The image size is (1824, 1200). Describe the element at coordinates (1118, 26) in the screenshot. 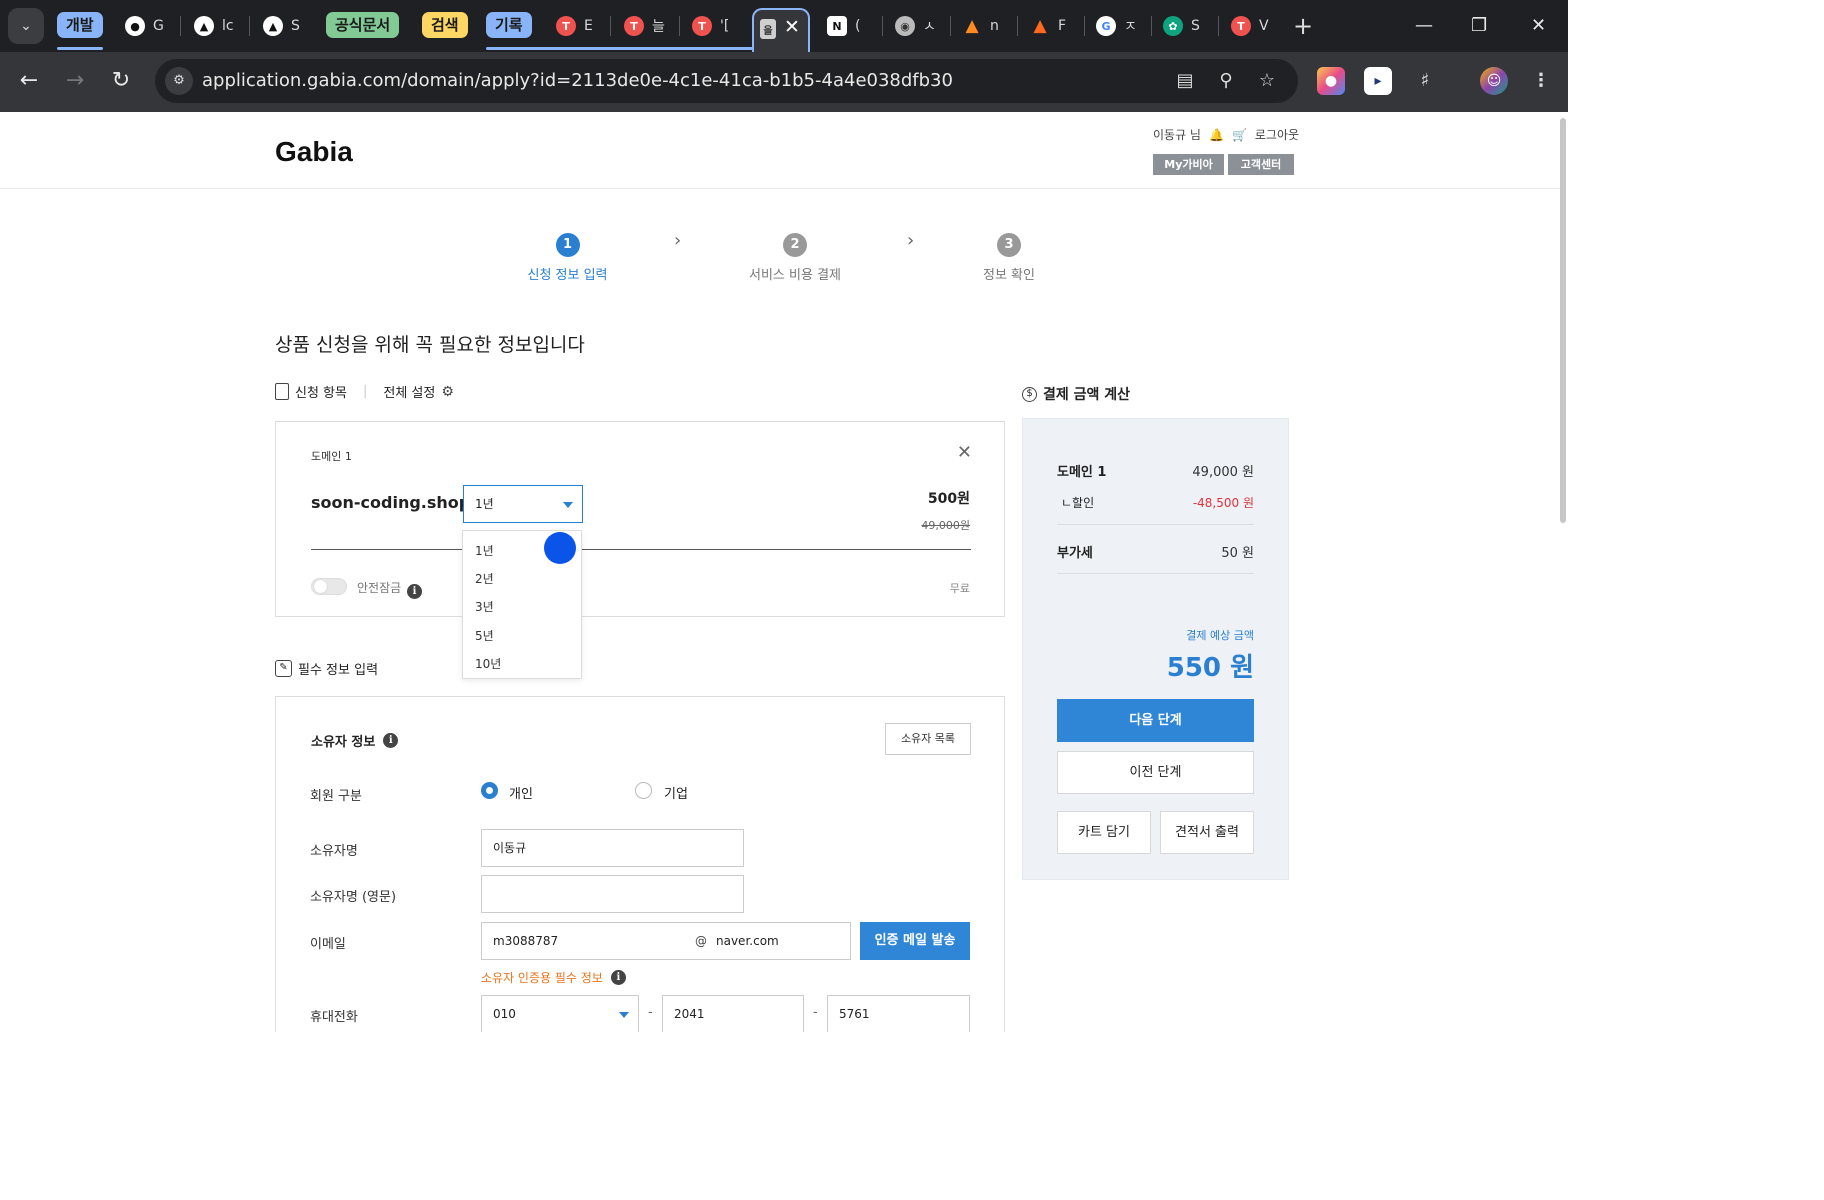

I see `tab-google: G ㅈ` at that location.